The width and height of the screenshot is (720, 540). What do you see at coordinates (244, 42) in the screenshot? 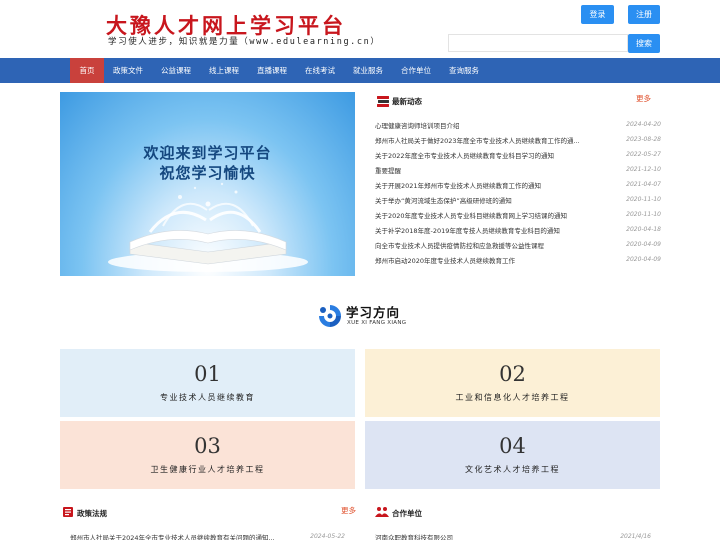
I see `site-slogan: 学习使人进步，知识就是力量（www.edulearning.cn）` at bounding box center [244, 42].